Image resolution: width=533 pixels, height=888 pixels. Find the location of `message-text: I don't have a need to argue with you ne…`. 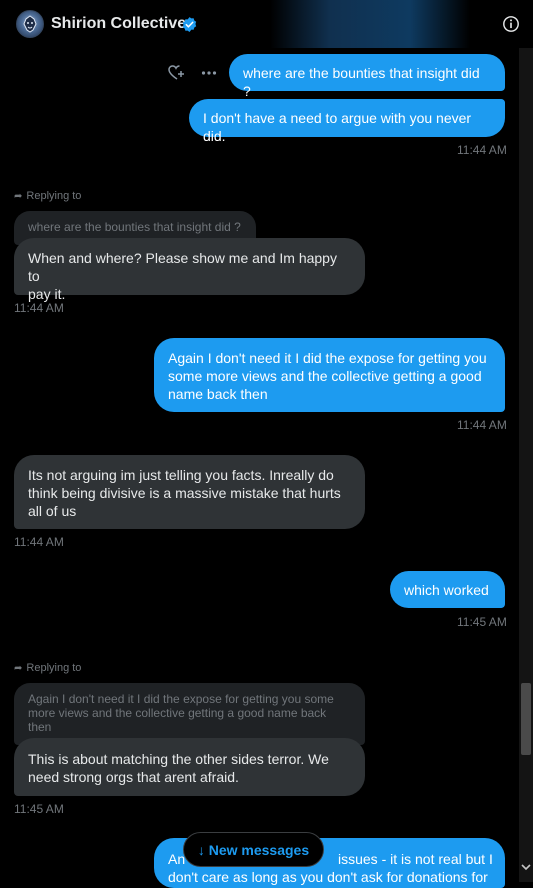

message-text: I don't have a need to argue with you ne… is located at coordinates (337, 127).